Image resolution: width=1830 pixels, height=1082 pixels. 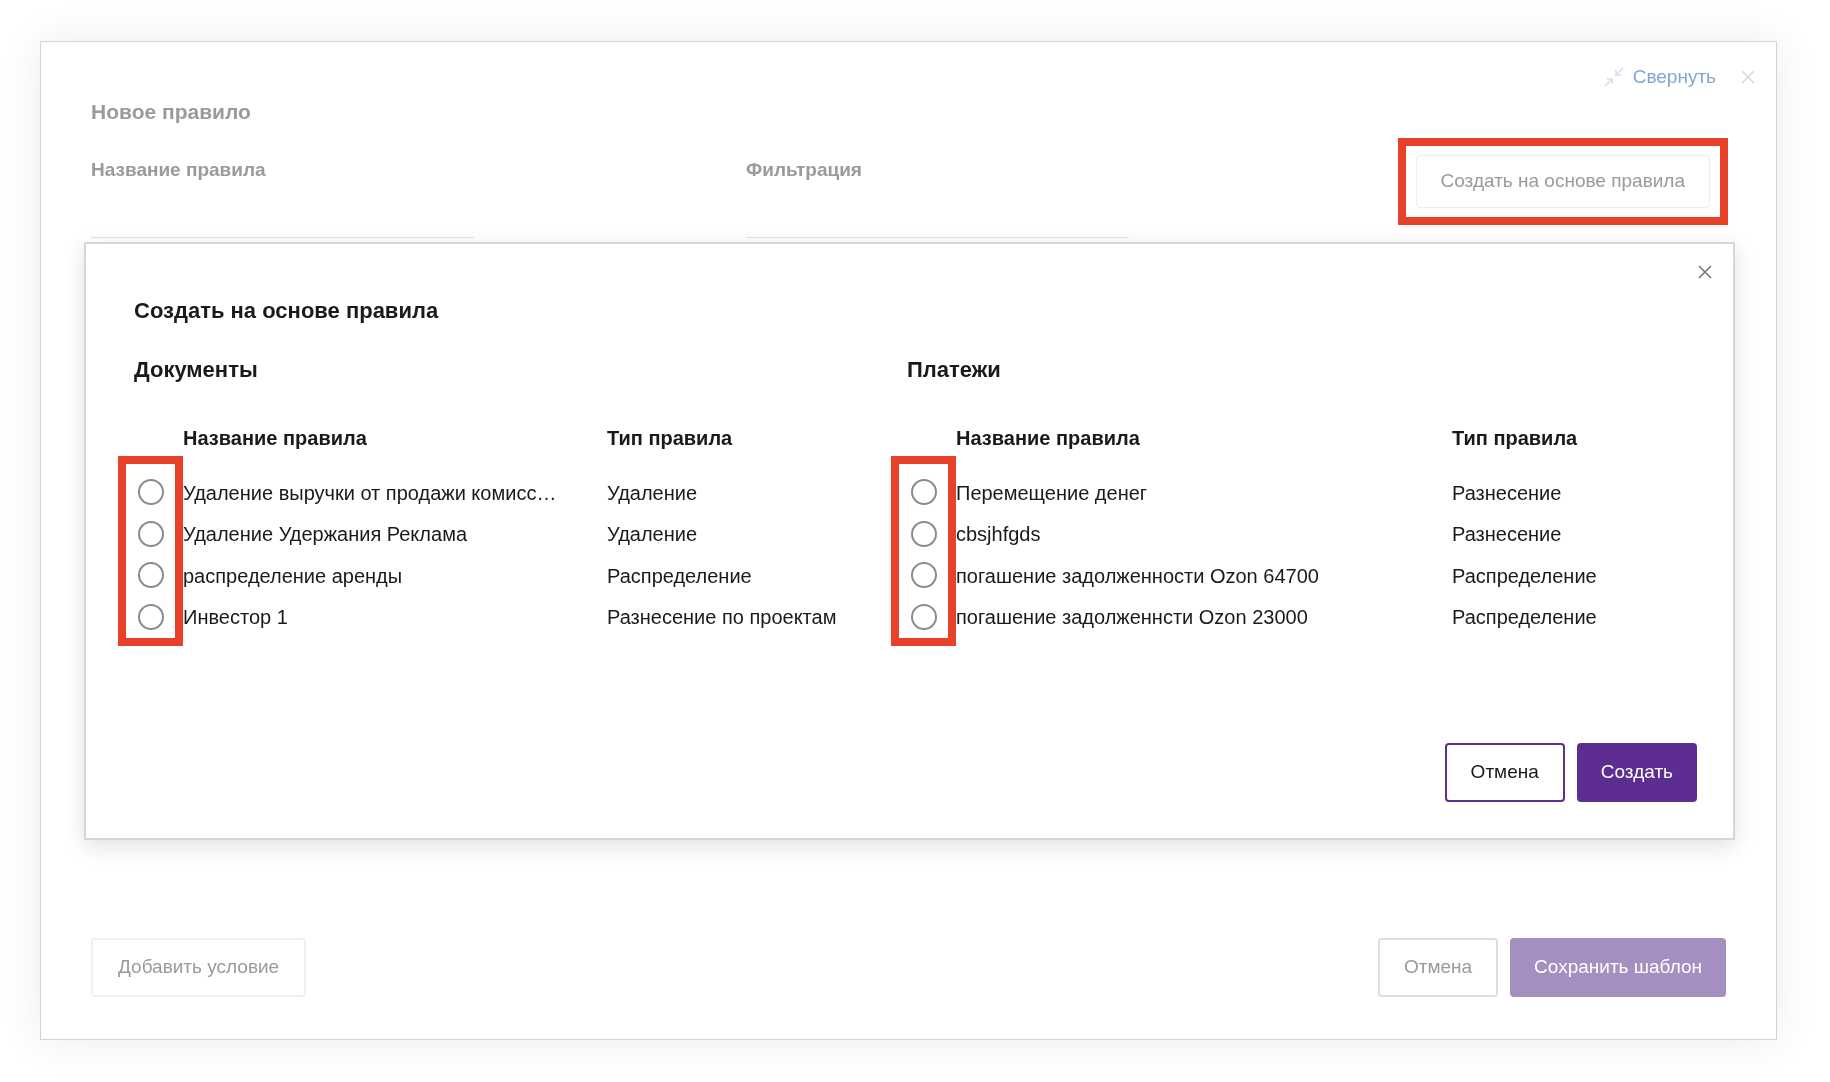 What do you see at coordinates (1137, 575) in the screenshot?
I see `table-cell: погашение задолженности Ozon 64700` at bounding box center [1137, 575].